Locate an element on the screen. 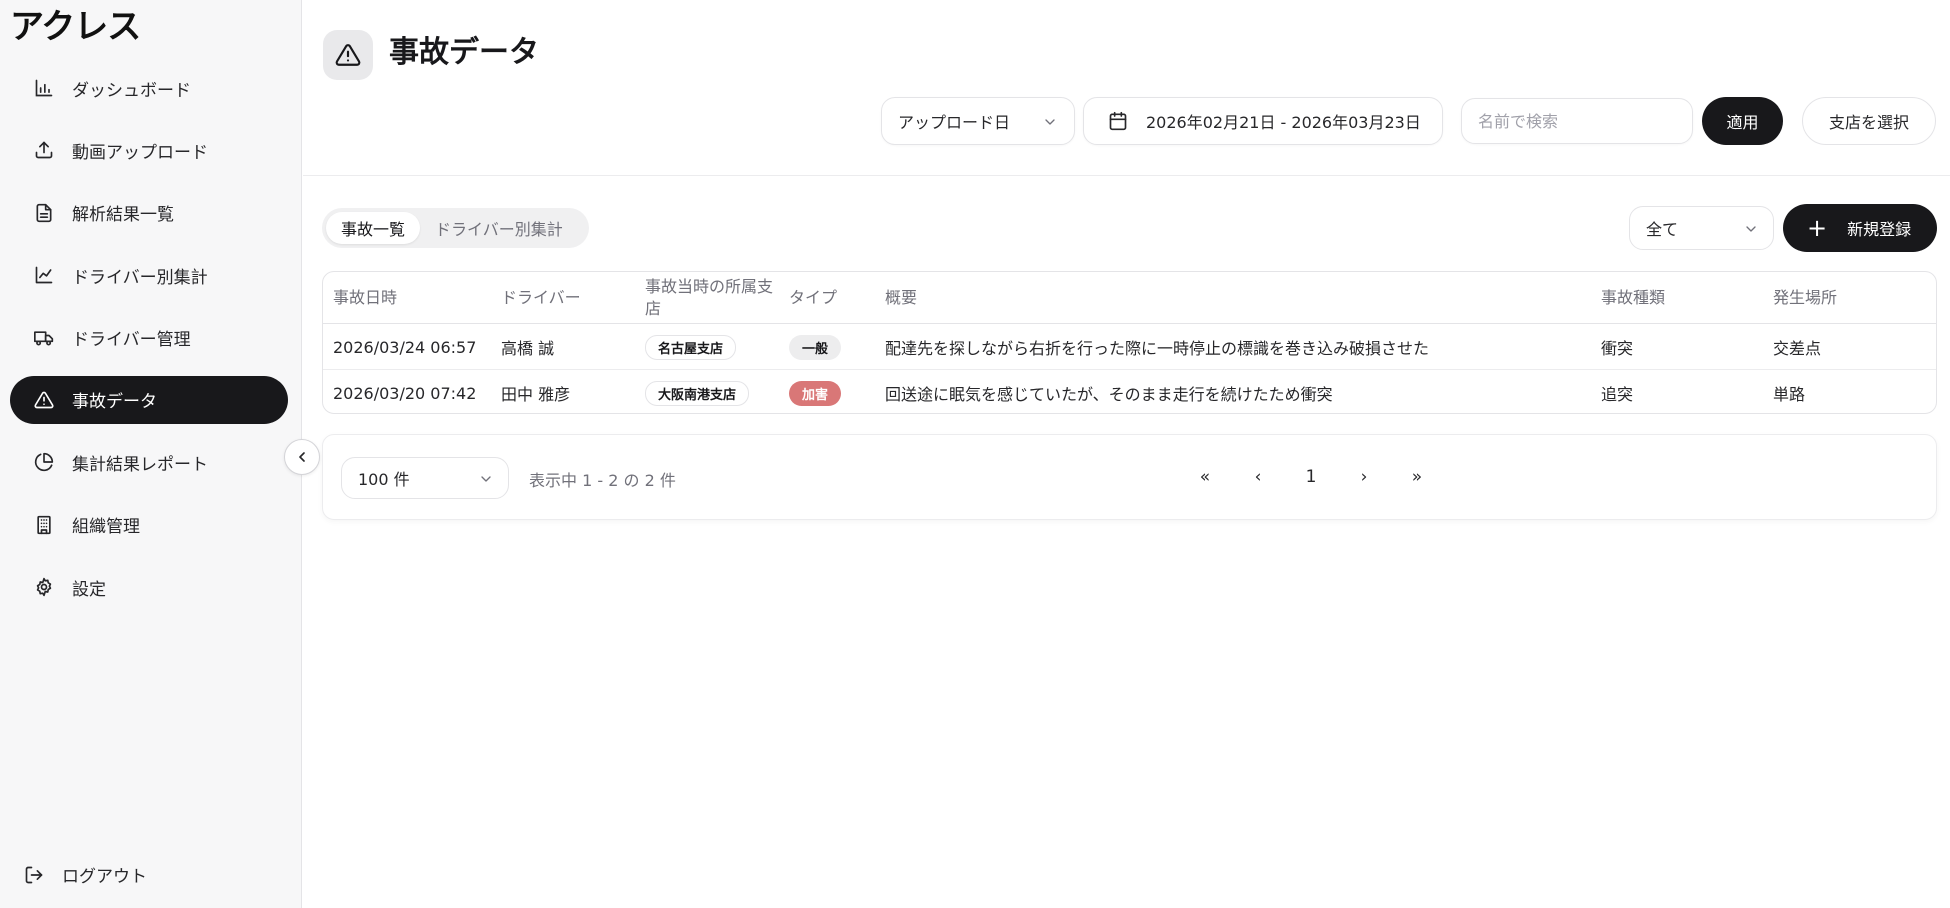 The image size is (1950, 908). sidebar-item-label: 設定 is located at coordinates (89, 589).